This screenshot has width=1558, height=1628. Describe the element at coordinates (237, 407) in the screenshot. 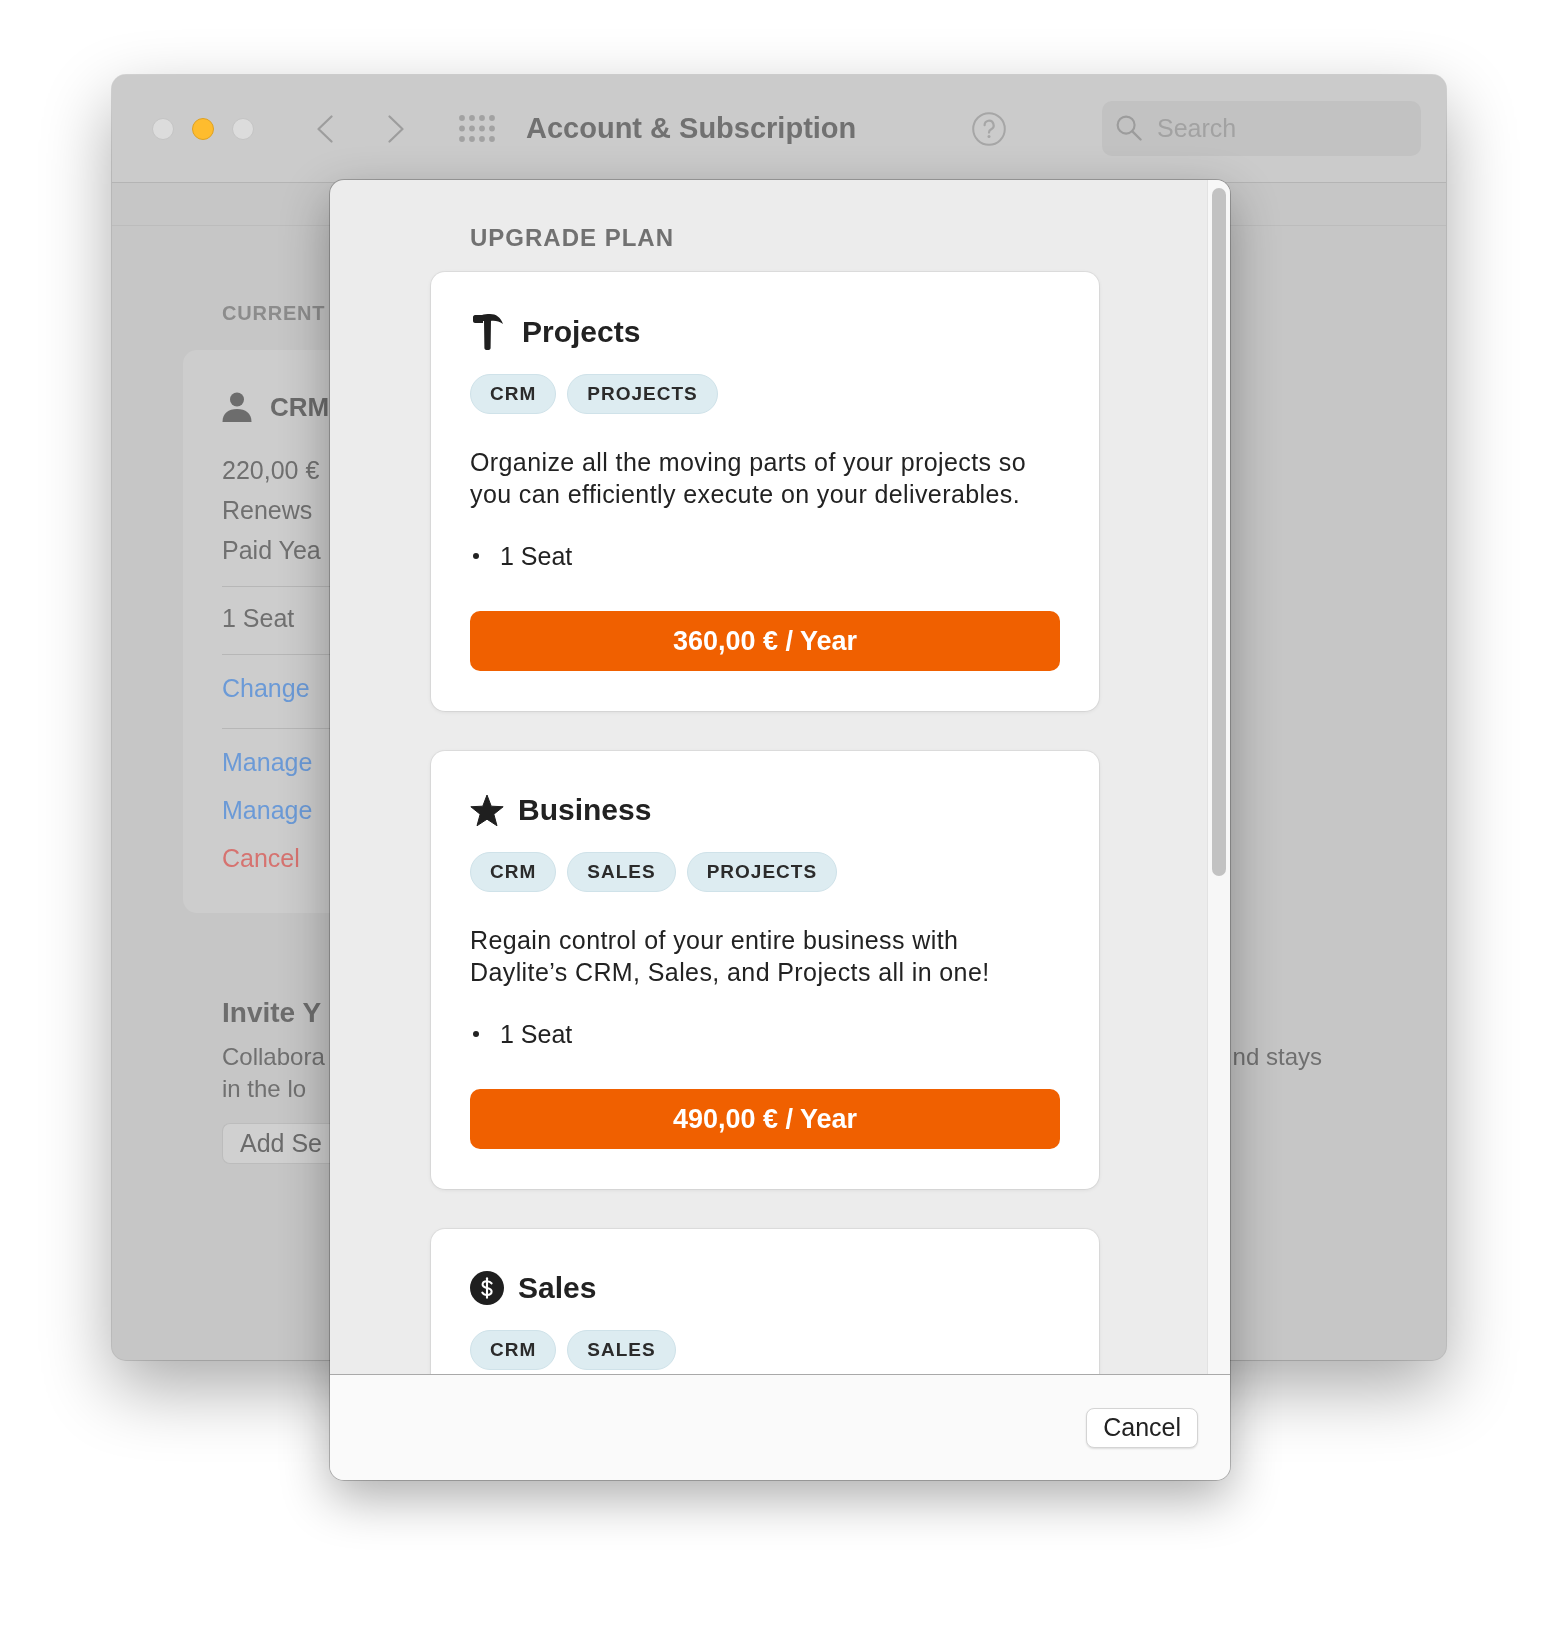

I see `person-icon` at that location.